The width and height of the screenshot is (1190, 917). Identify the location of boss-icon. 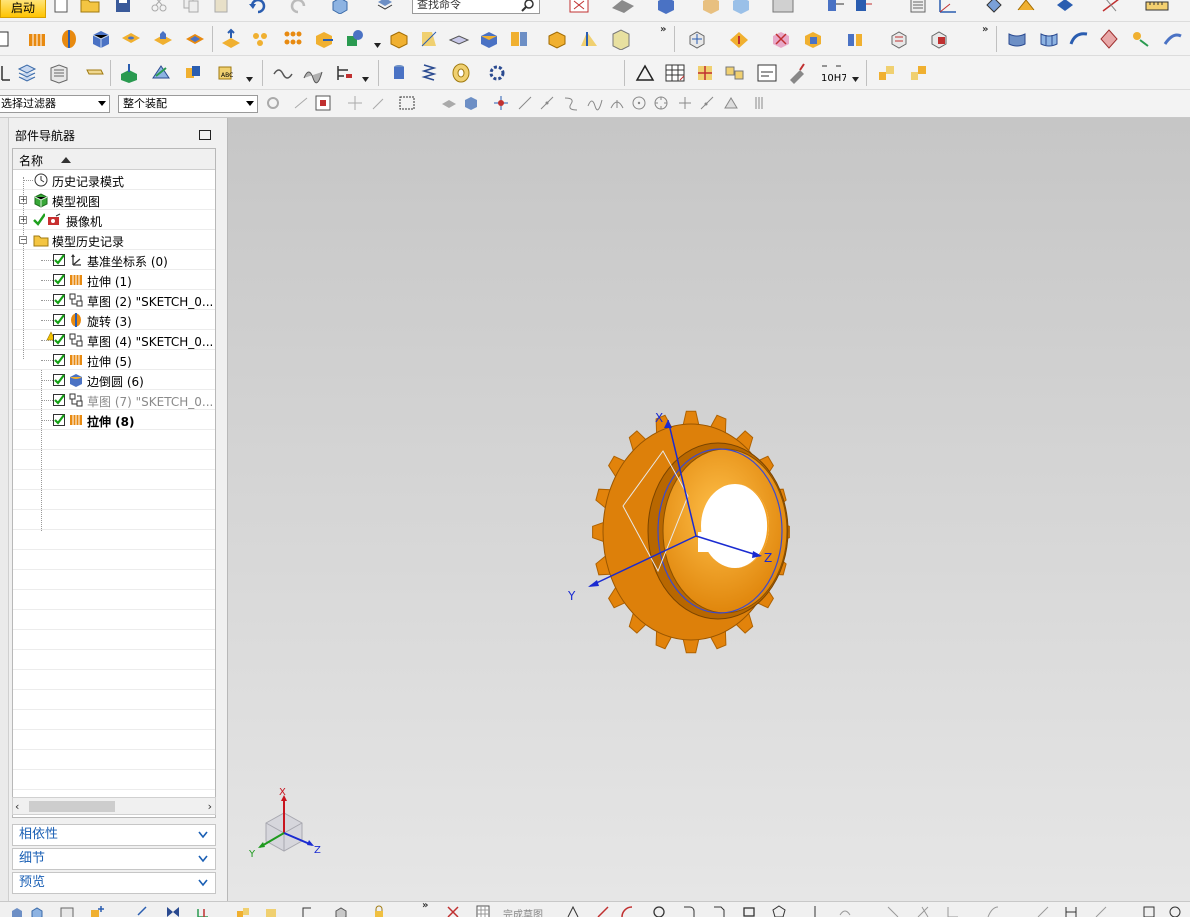
(163, 39).